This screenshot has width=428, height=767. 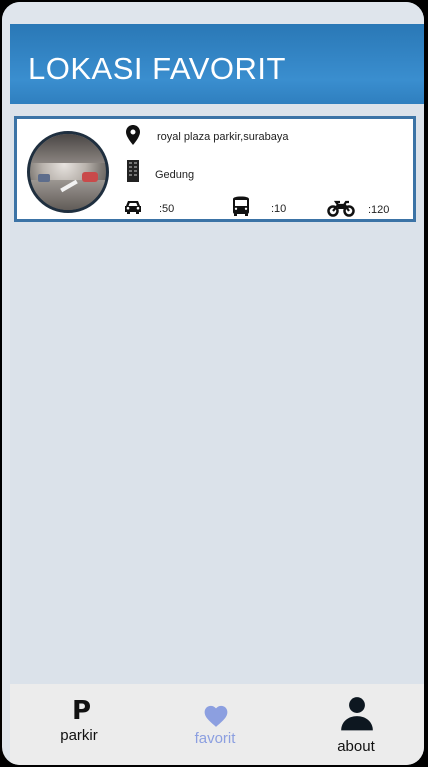 I want to click on location-name: royal plaza parkir,surabaya, so click(x=223, y=137).